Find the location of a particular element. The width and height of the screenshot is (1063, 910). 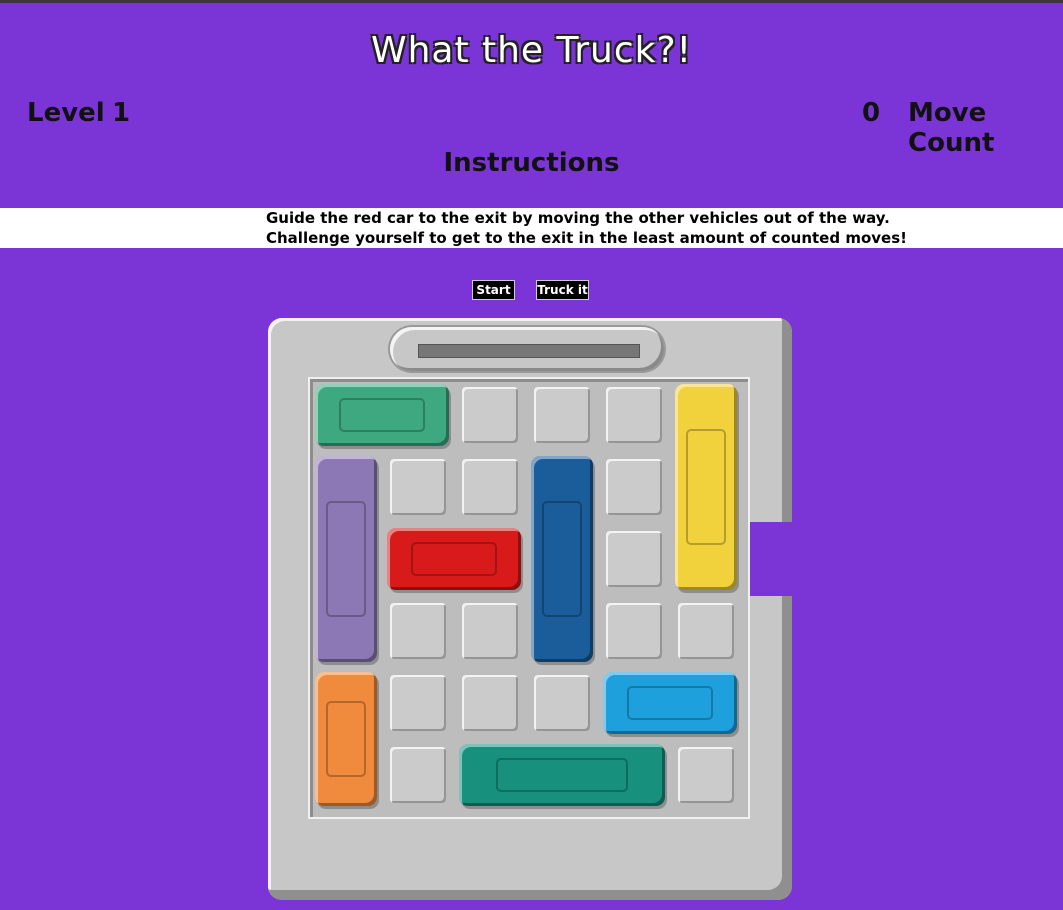

cyan-car is located at coordinates (670, 703).